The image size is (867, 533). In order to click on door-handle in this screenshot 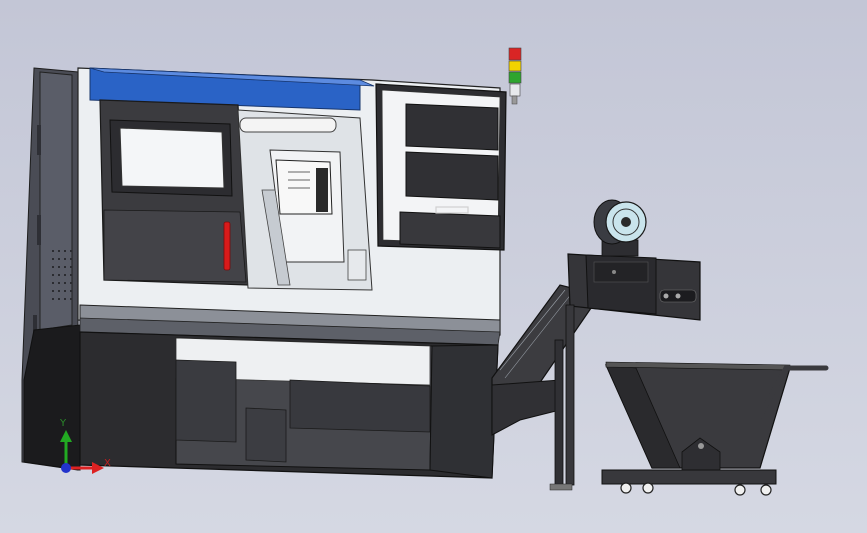, I will do `click(227, 246)`.